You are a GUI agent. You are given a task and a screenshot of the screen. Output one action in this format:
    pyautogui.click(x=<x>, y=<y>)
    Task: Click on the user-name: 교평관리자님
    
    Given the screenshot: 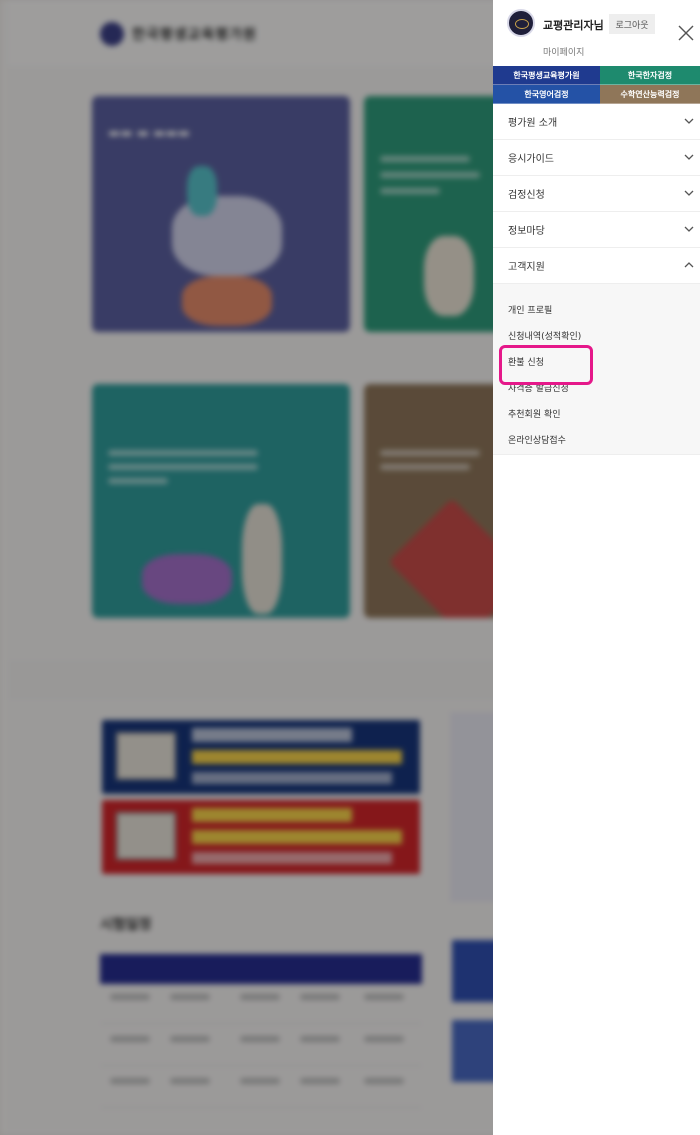 What is the action you would take?
    pyautogui.click(x=573, y=25)
    